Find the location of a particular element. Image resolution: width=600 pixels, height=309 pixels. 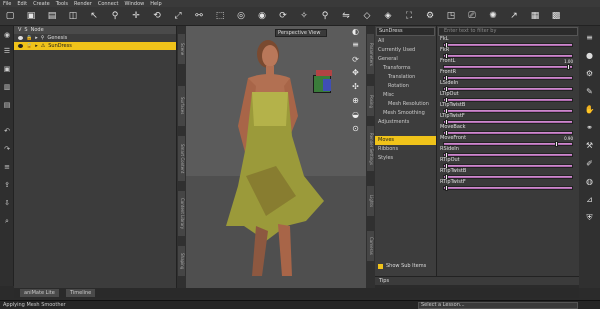

menu-item-file: File is located at coordinates (7, 4).